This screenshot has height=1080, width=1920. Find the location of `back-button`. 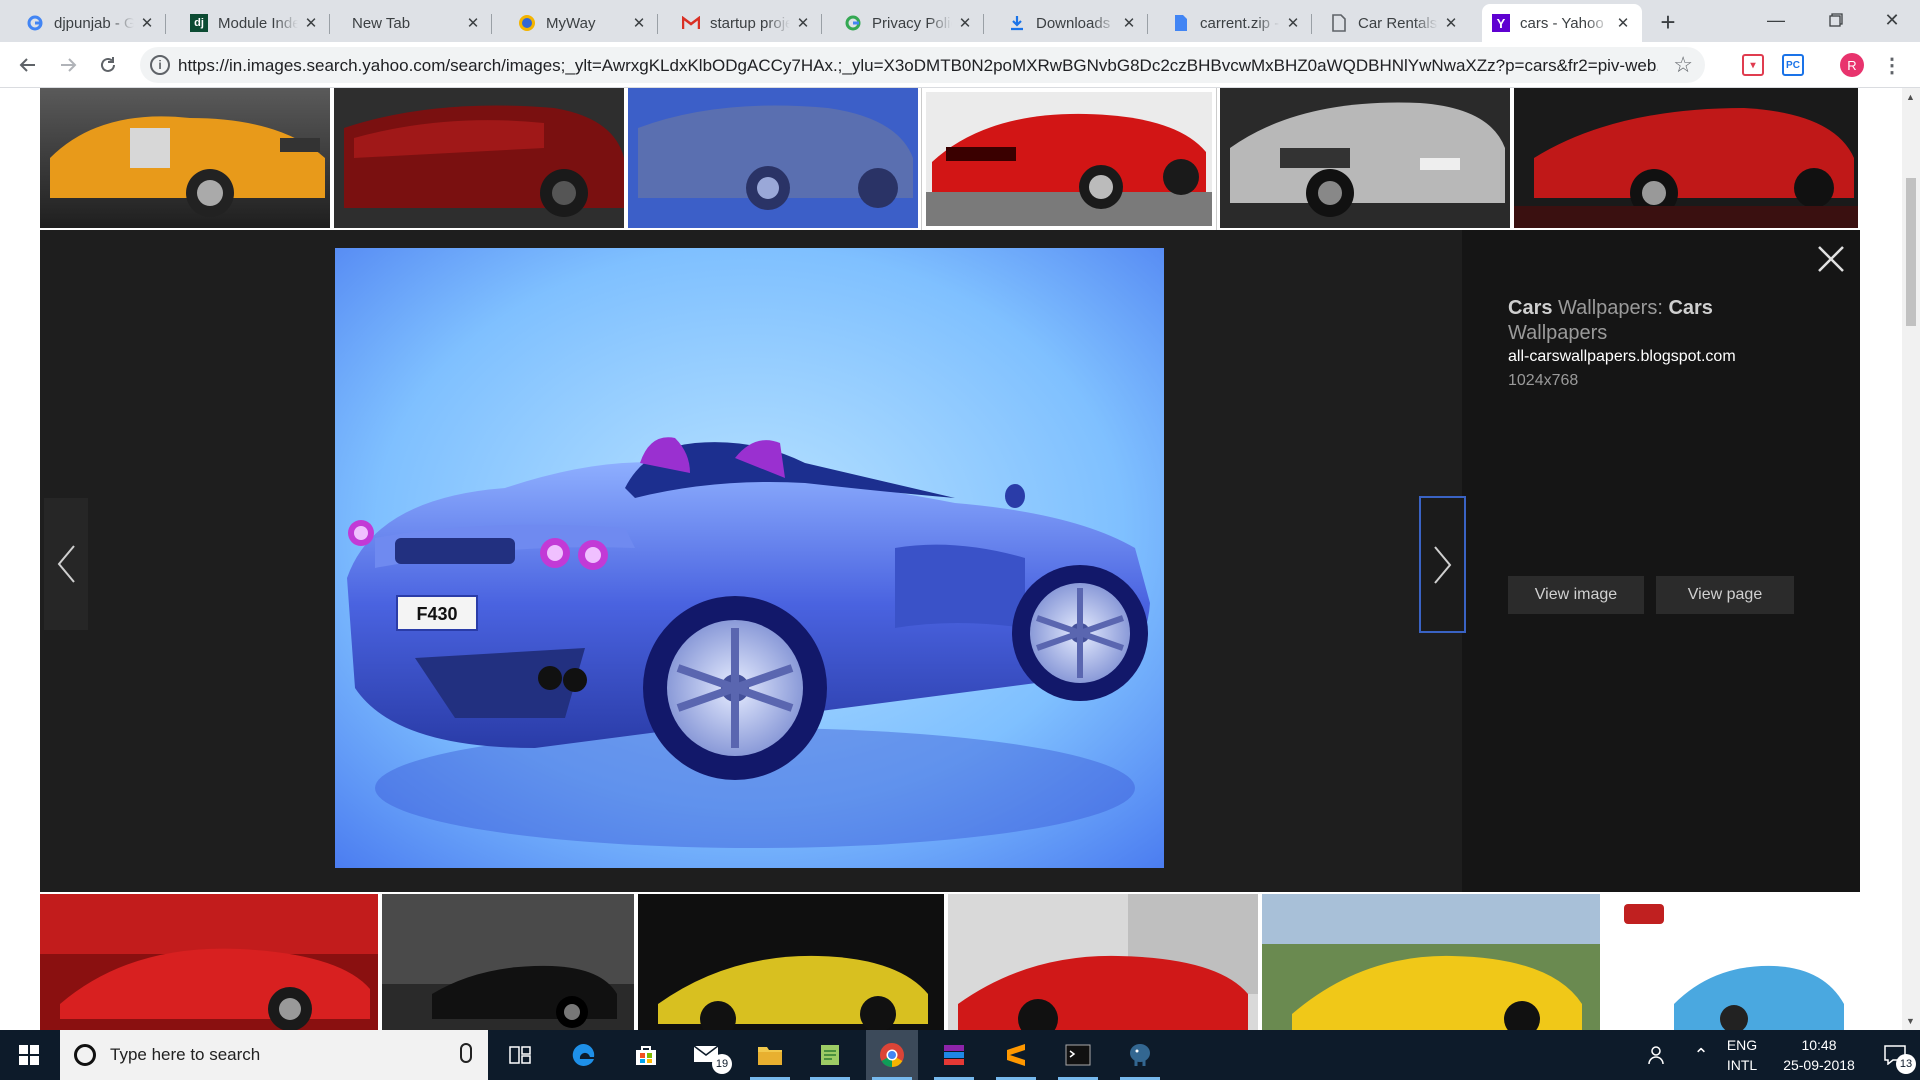

back-button is located at coordinates (28, 65).